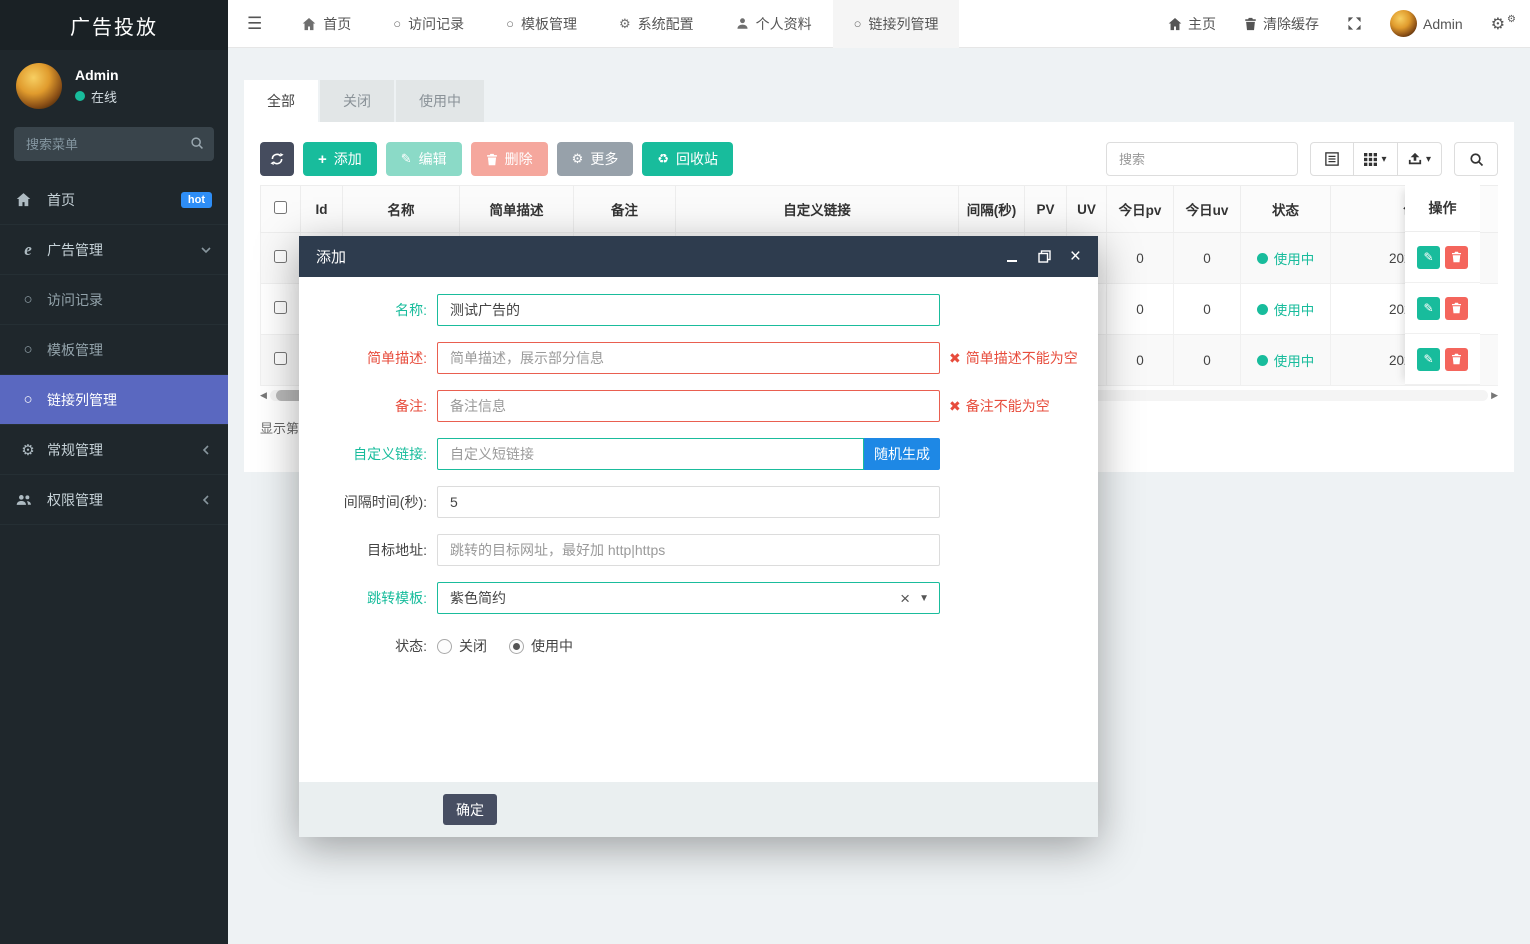  I want to click on confirm-button: 确定, so click(470, 809).